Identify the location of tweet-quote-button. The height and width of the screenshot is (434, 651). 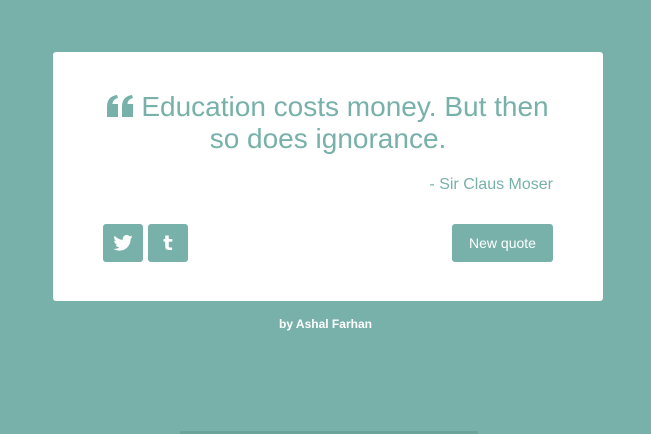
(123, 243).